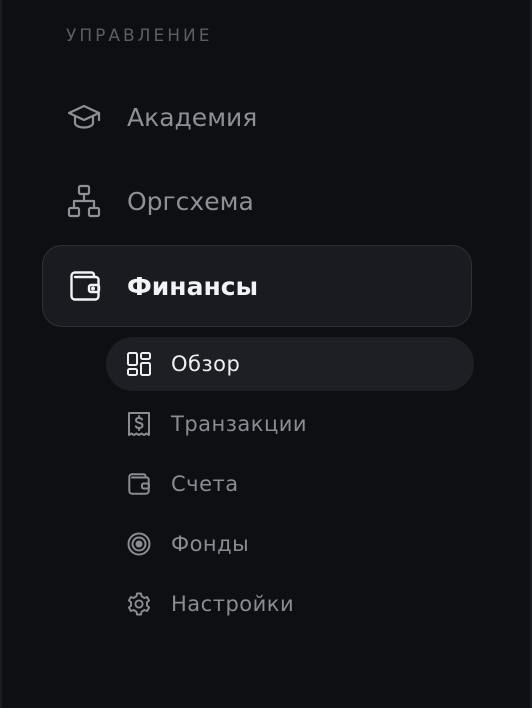 The height and width of the screenshot is (708, 532). What do you see at coordinates (190, 201) in the screenshot?
I see `sidebar-item-label: Оргсхема` at bounding box center [190, 201].